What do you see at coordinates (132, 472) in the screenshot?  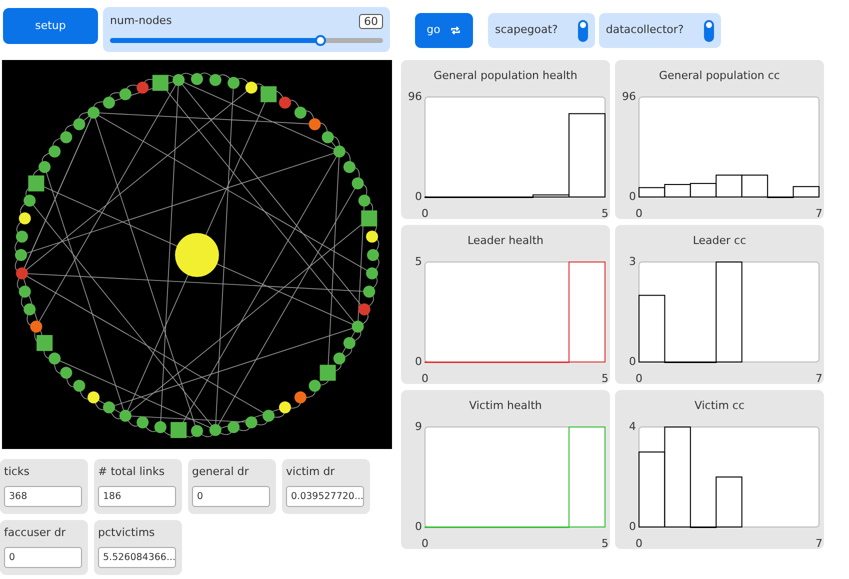 I see `monitor-label: # total links` at bounding box center [132, 472].